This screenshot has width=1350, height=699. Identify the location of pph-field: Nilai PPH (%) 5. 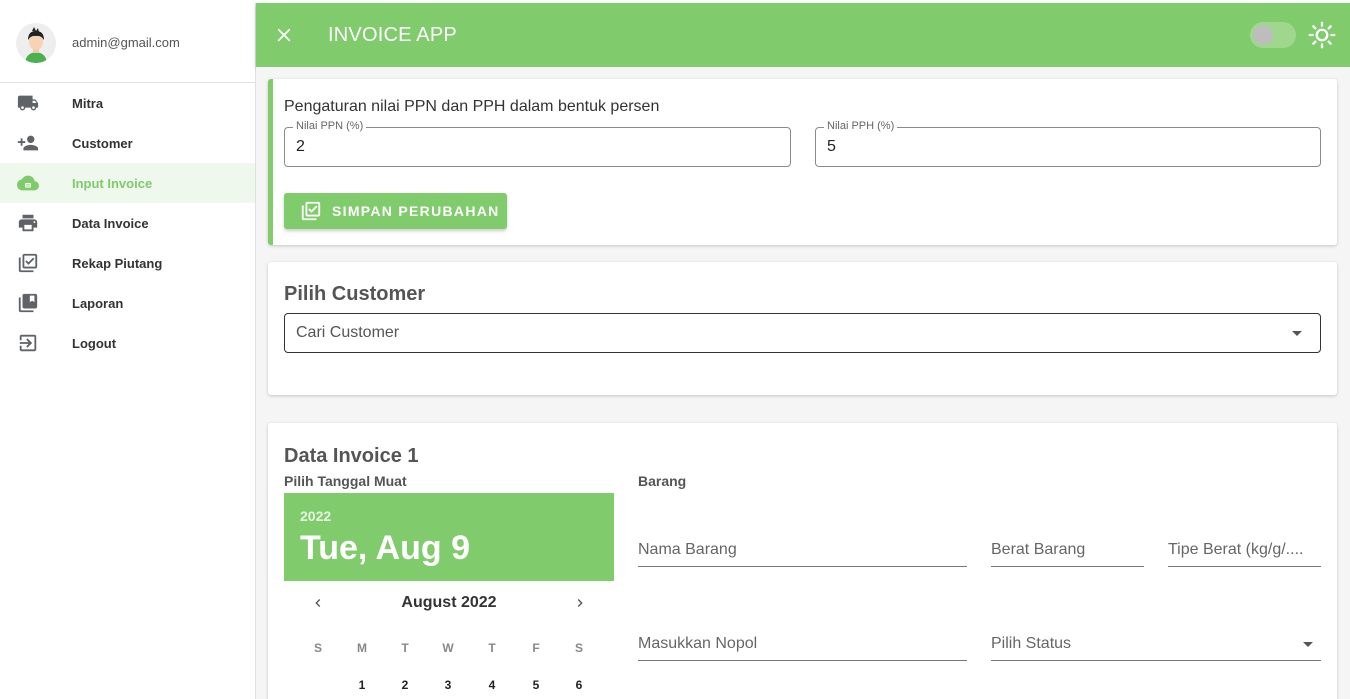
(1068, 143).